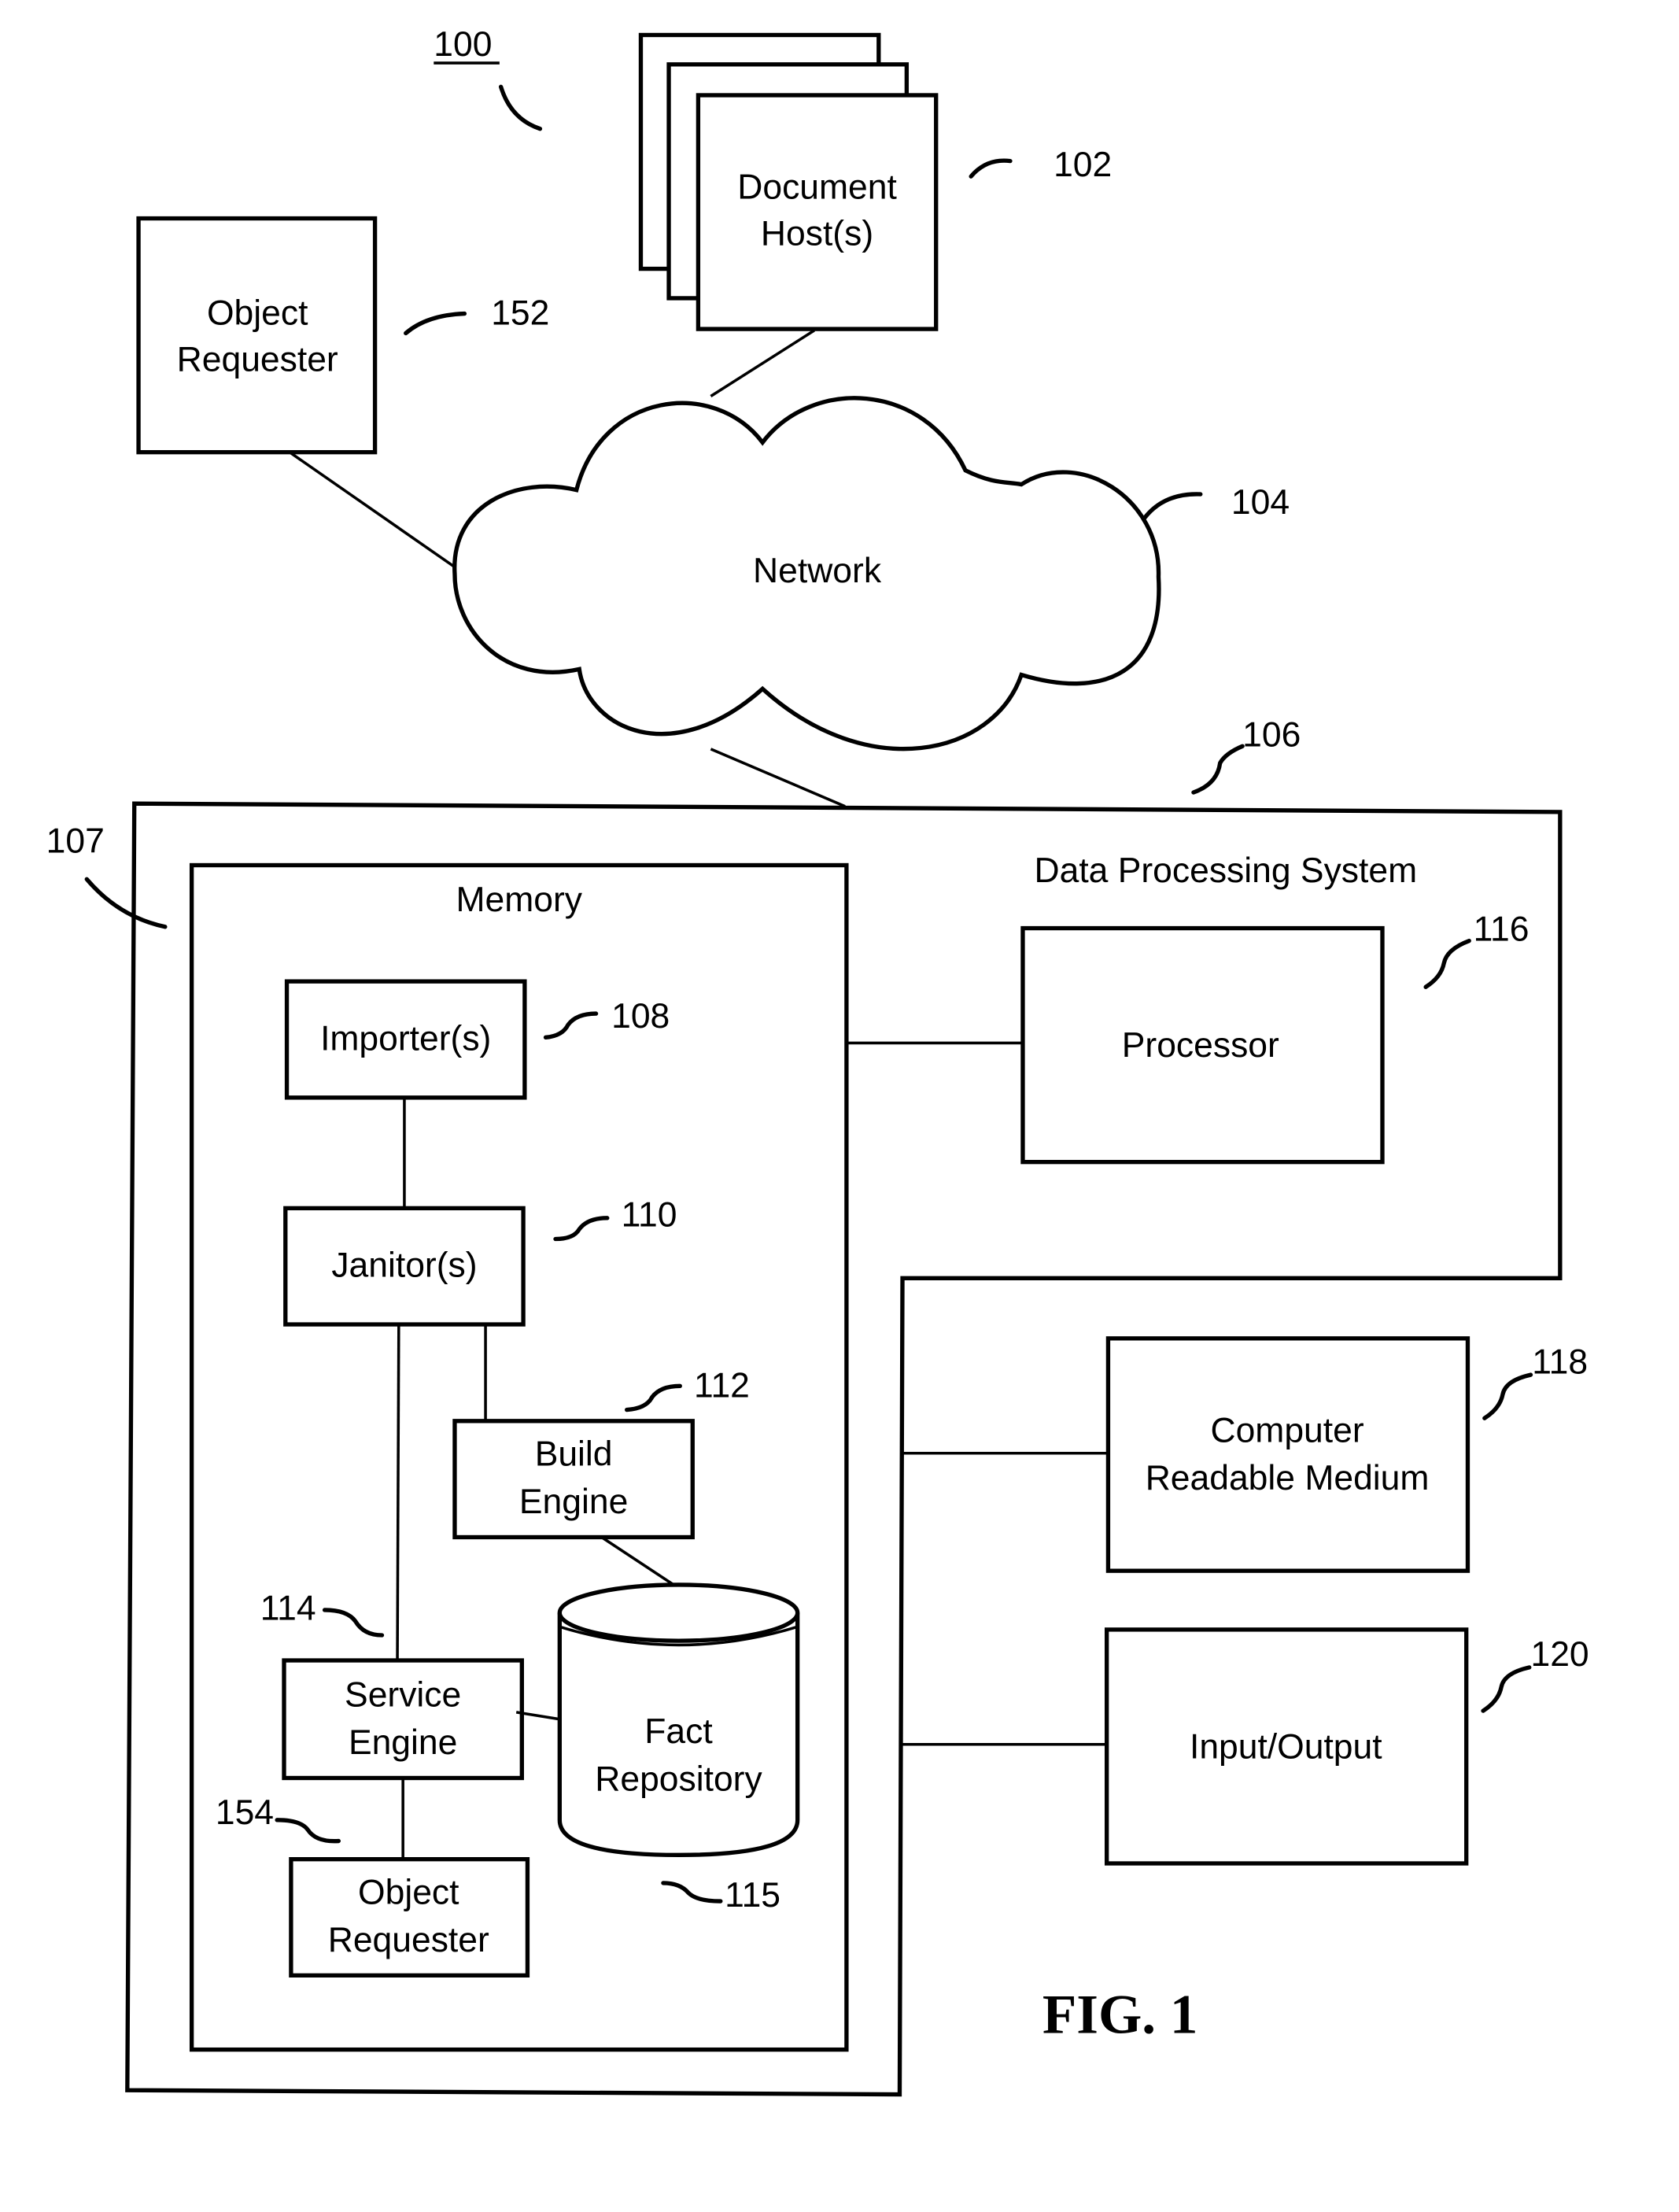 This screenshot has width=1679, height=2212. Describe the element at coordinates (1120, 2014) in the screenshot. I see `figure-caption: FIG. 1` at that location.